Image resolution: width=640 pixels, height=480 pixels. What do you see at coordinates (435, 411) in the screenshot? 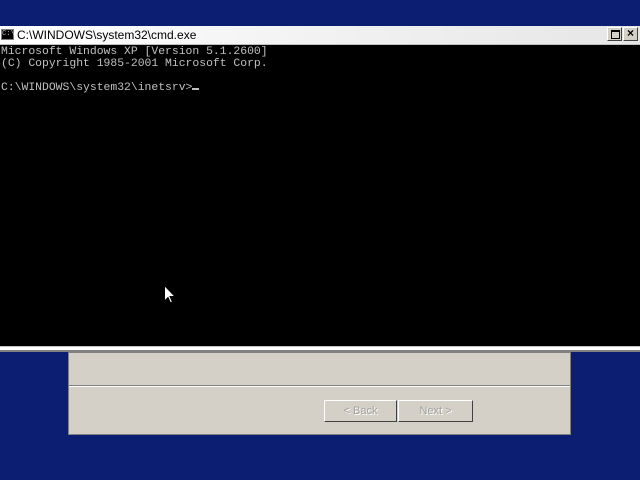
I see `next-button: Next >` at bounding box center [435, 411].